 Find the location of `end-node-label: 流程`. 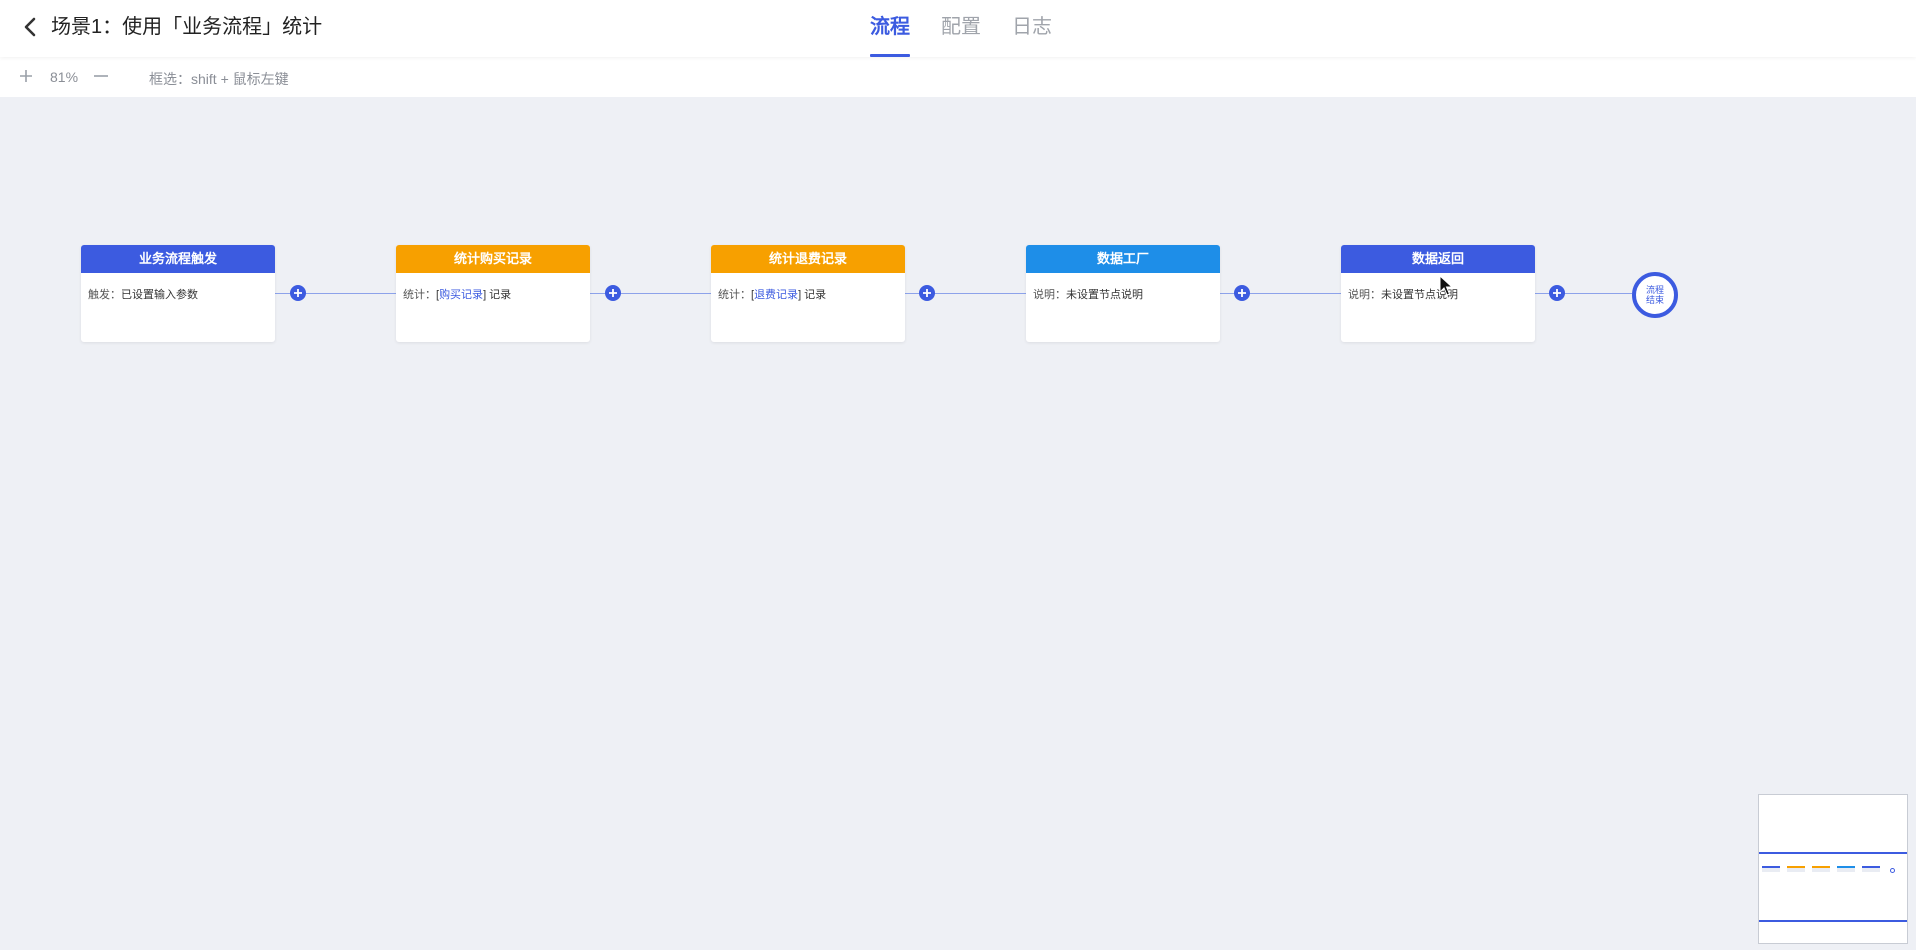

end-node-label: 流程 is located at coordinates (1654, 290).